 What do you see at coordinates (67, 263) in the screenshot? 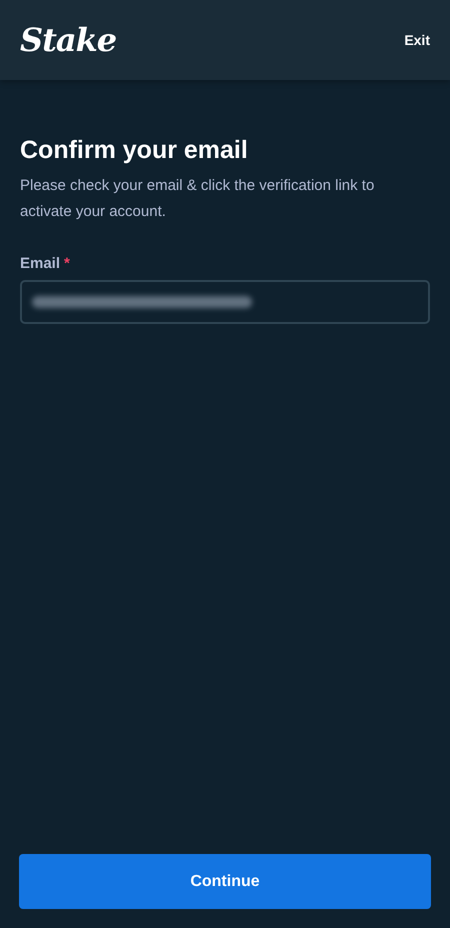
I see `required-mark: *` at bounding box center [67, 263].